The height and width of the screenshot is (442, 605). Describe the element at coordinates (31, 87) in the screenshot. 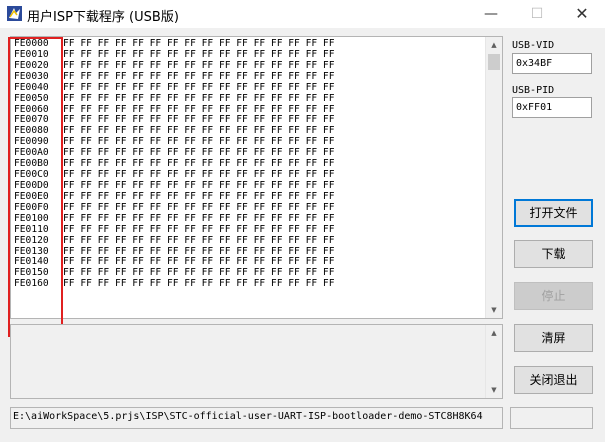

I see `hex-address: FE0040` at that location.